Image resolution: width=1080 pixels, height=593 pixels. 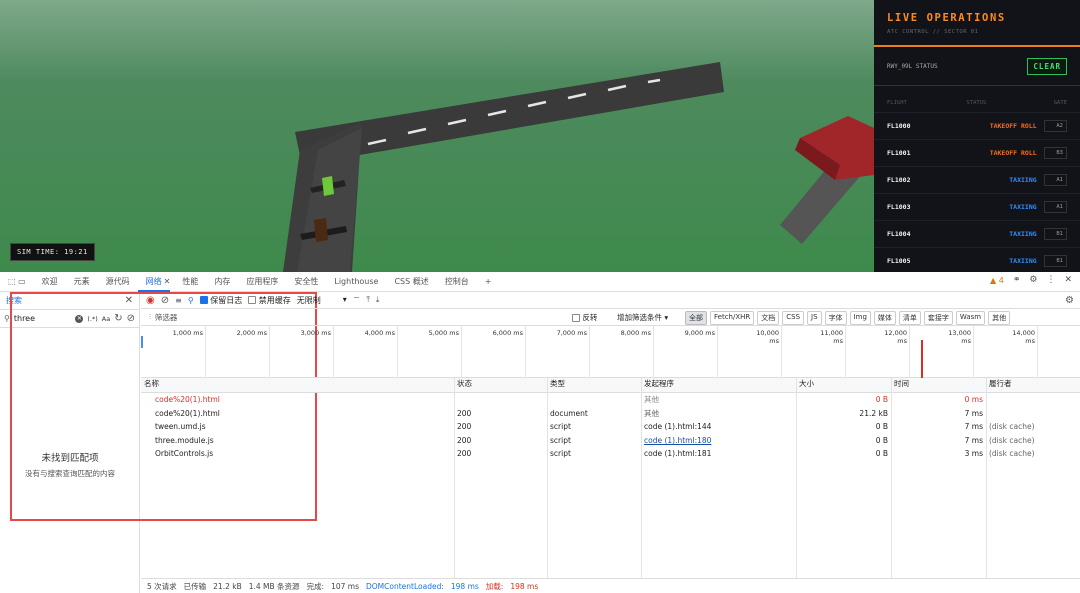 I want to click on filter-chip: 全部, so click(x=696, y=318).